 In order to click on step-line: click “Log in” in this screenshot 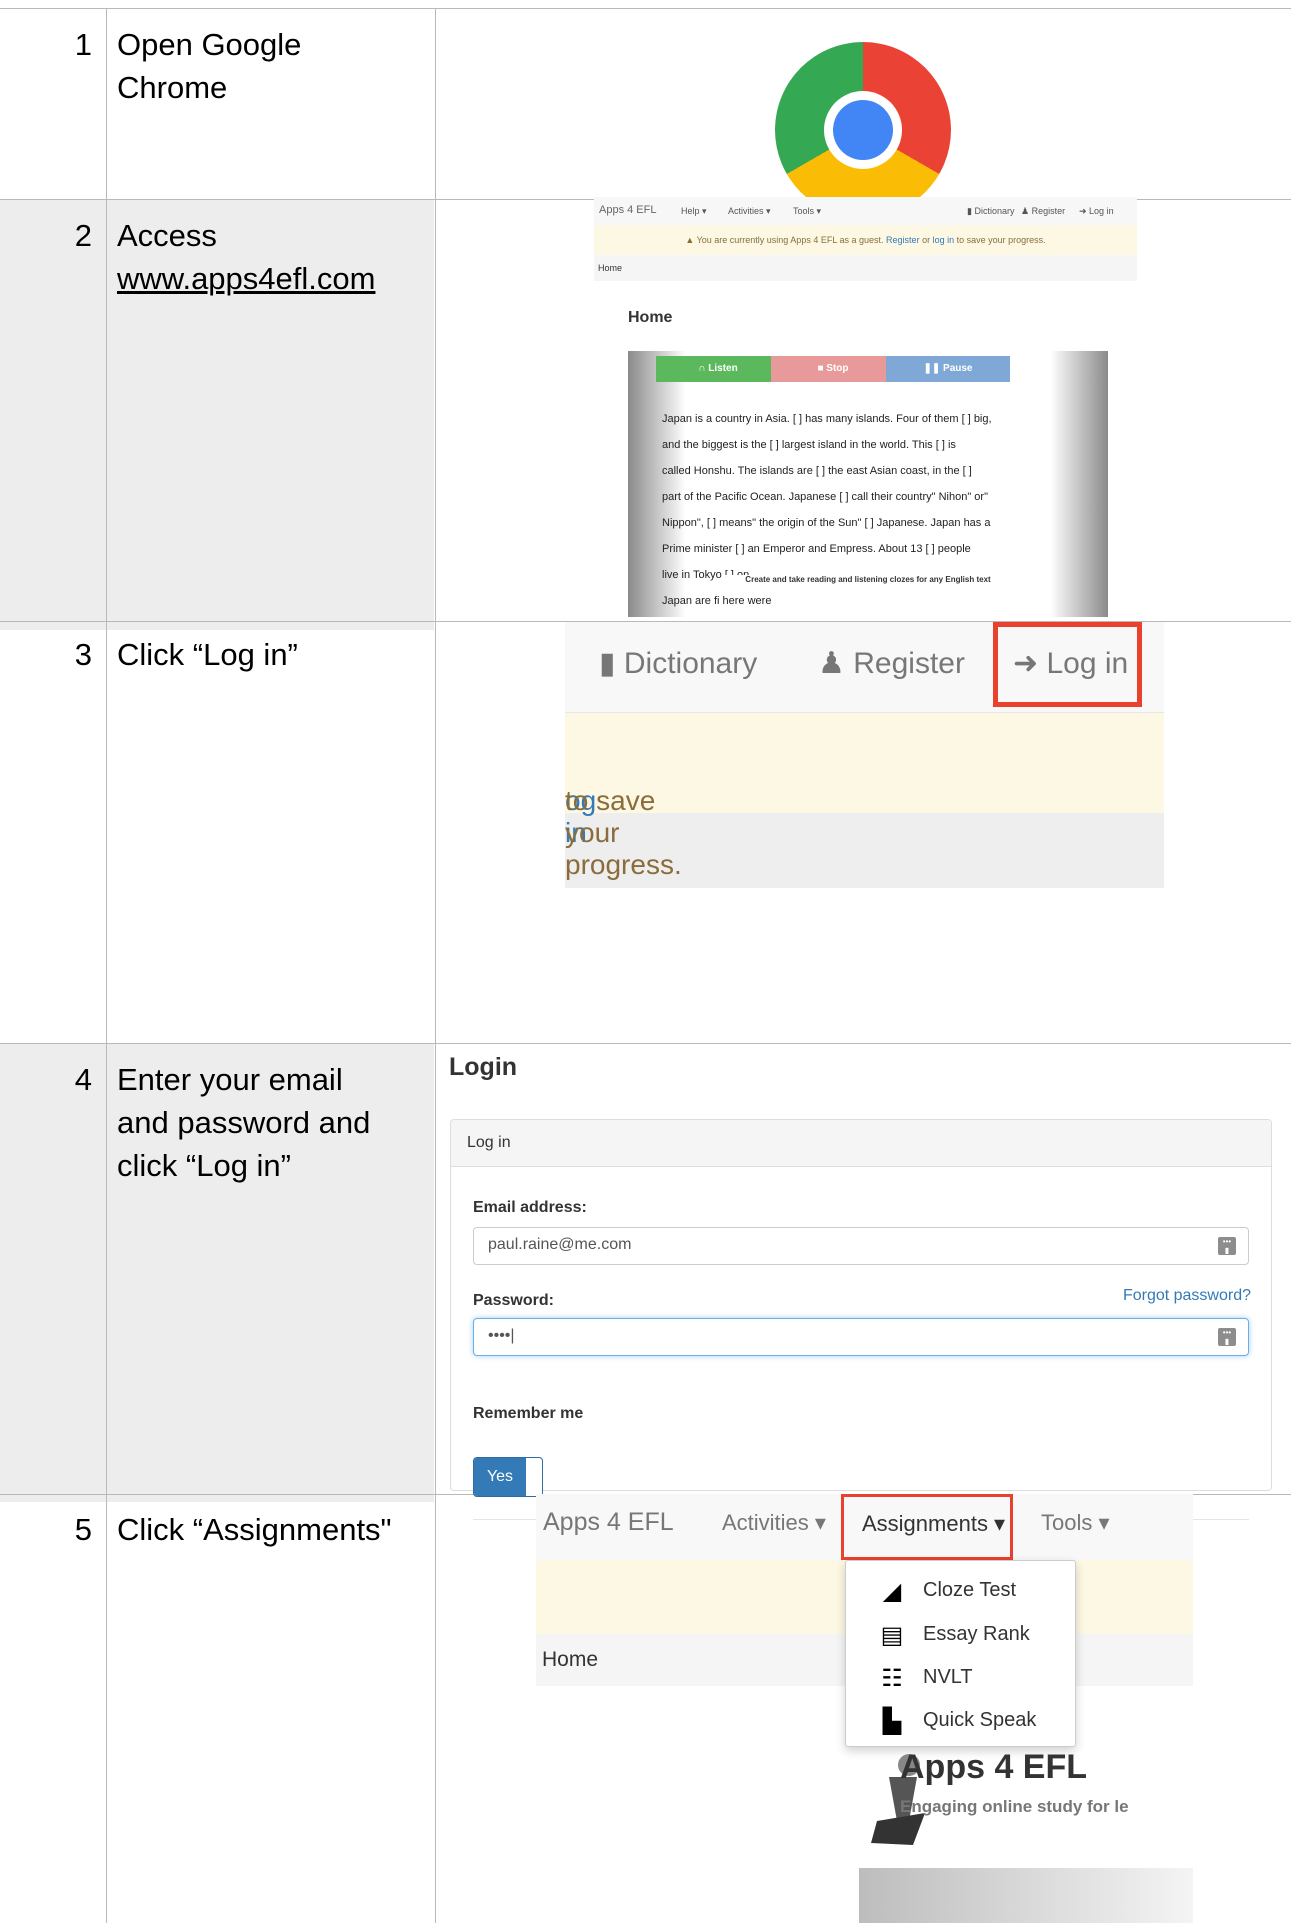, I will do `click(204, 1165)`.